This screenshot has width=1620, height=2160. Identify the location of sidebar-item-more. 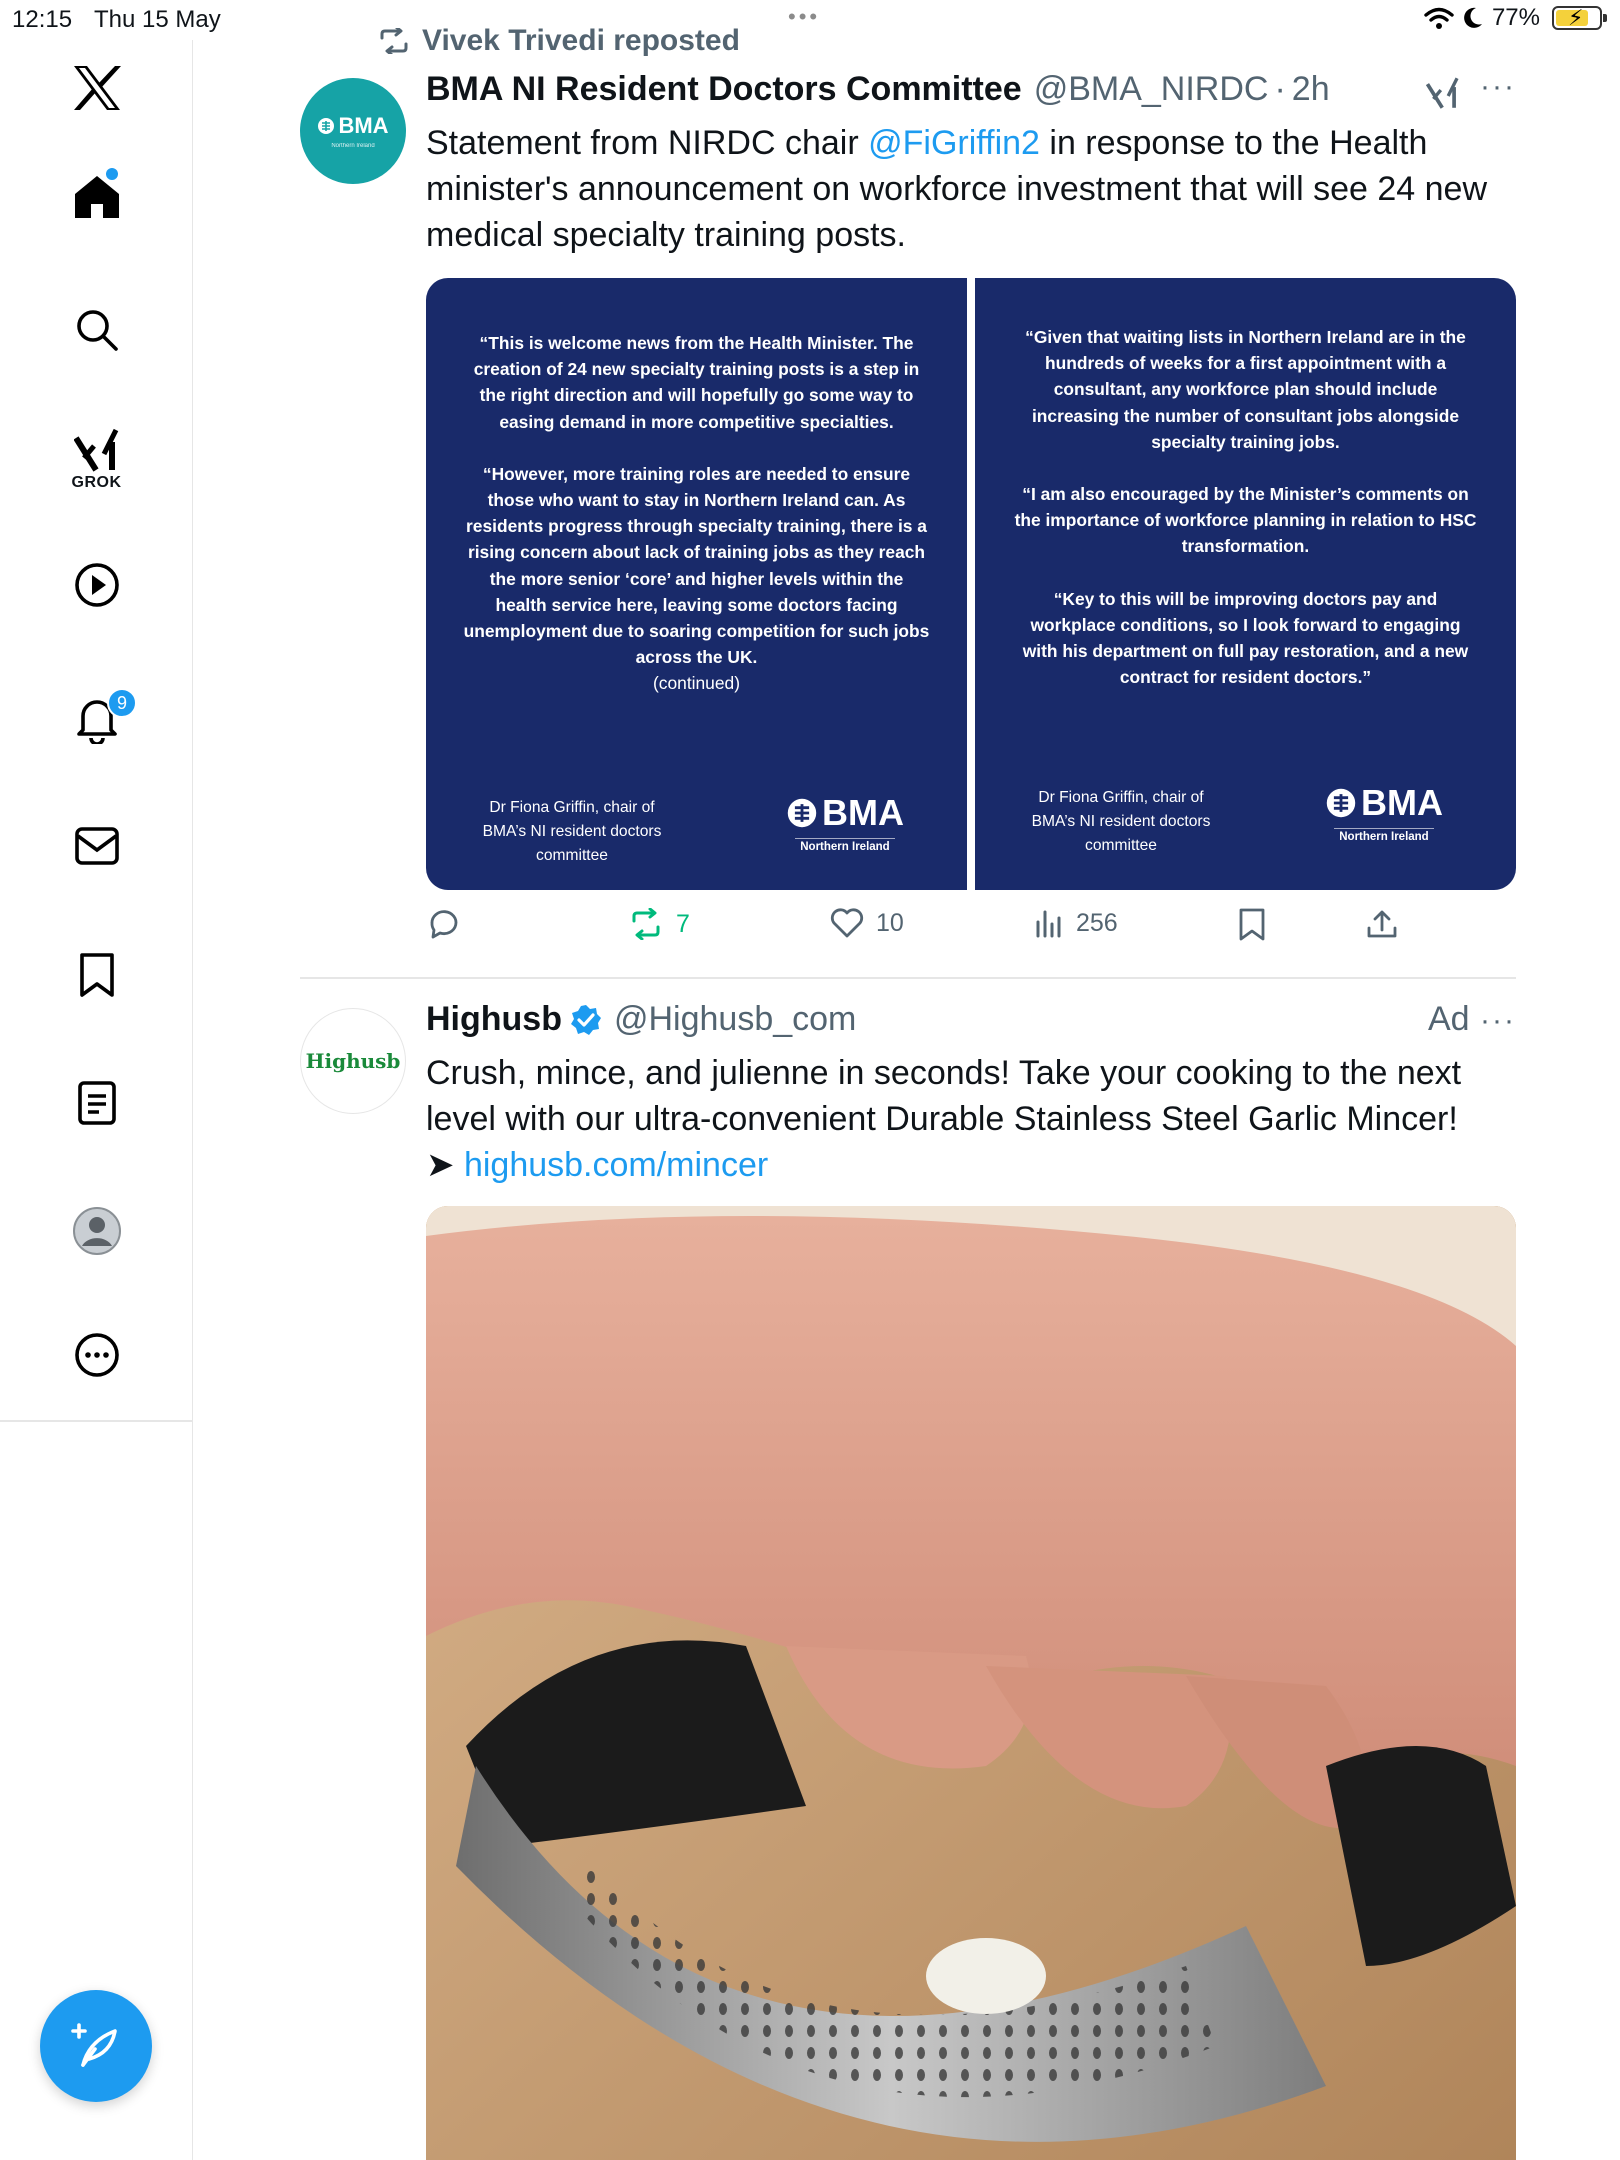
(96, 1355).